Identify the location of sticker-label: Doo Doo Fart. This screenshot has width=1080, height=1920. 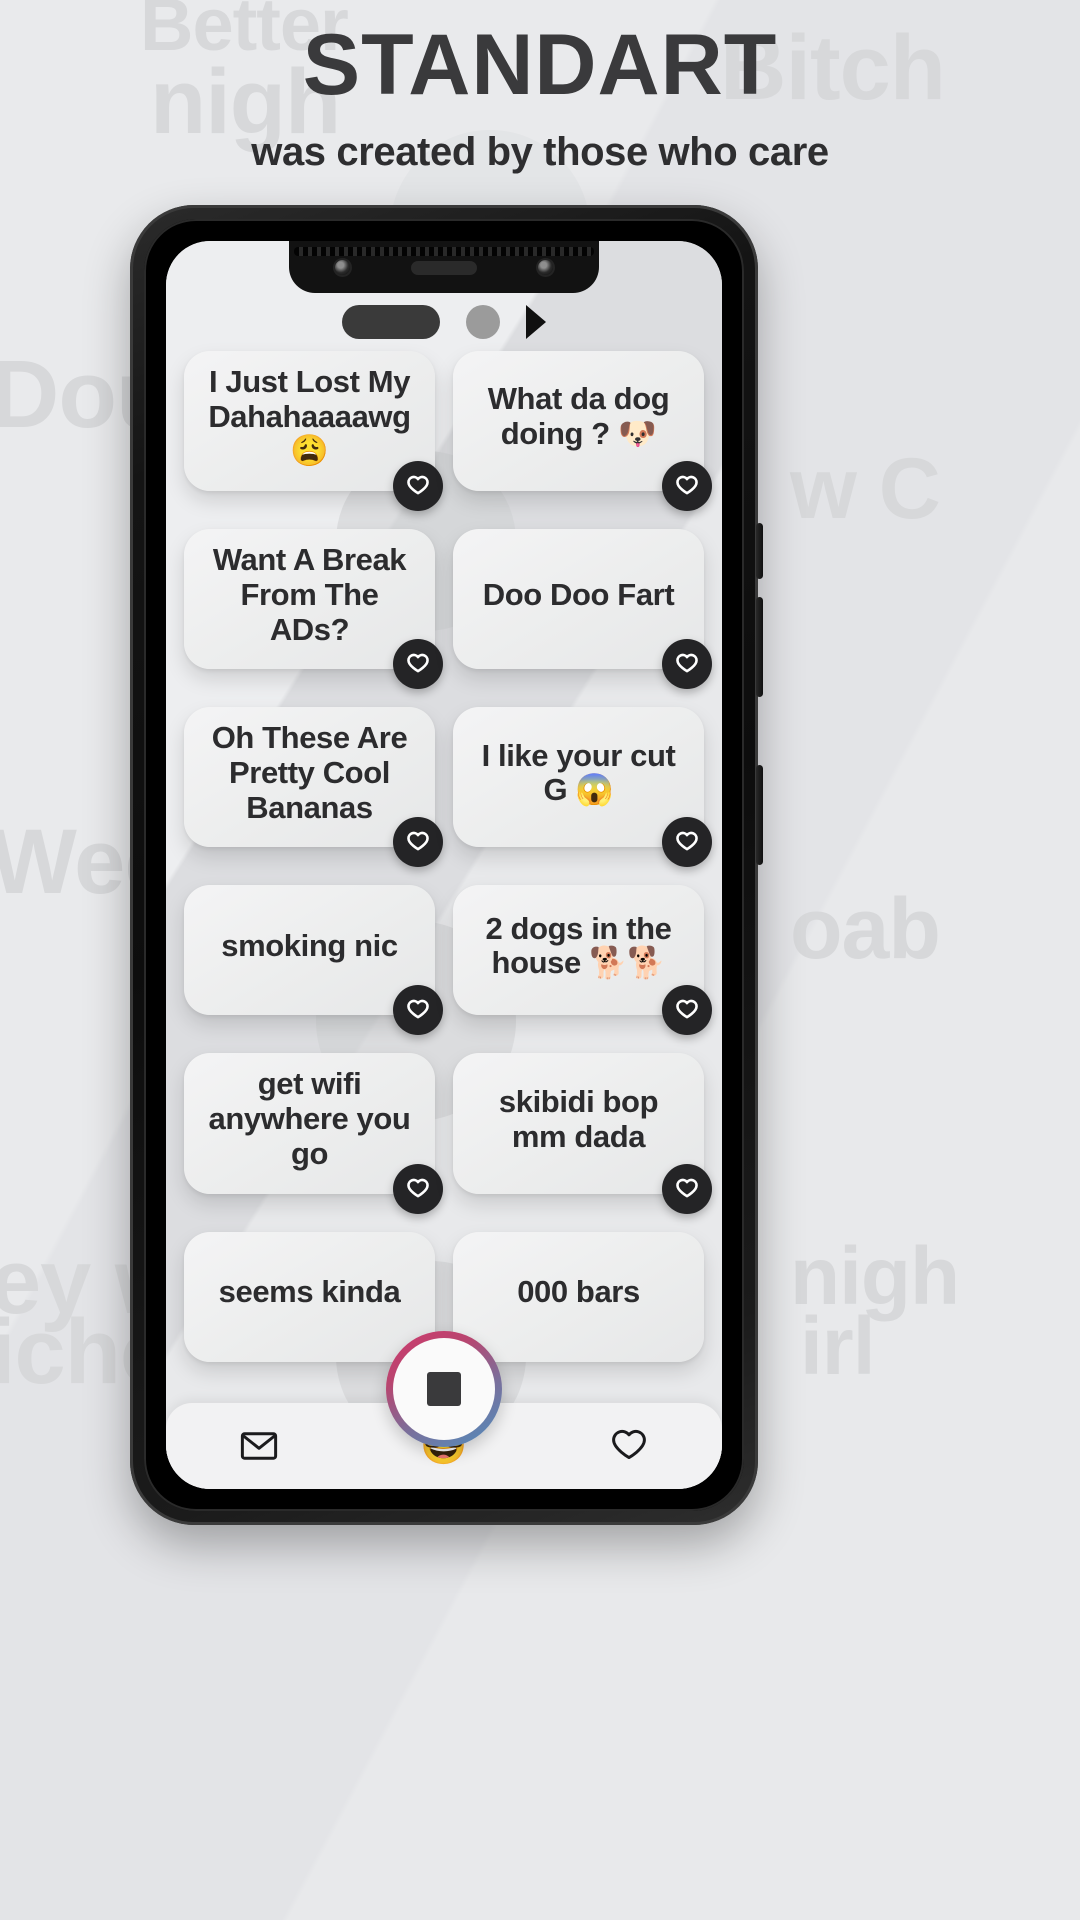
(578, 594).